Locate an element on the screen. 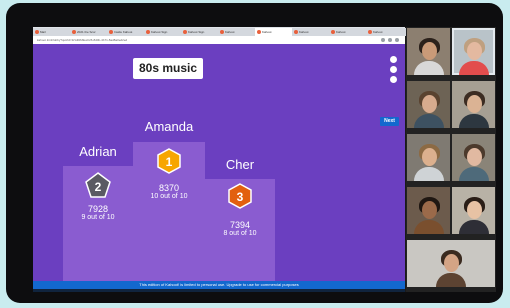 This screenshot has height=308, width=510. taskbar is located at coordinates (219, 290).